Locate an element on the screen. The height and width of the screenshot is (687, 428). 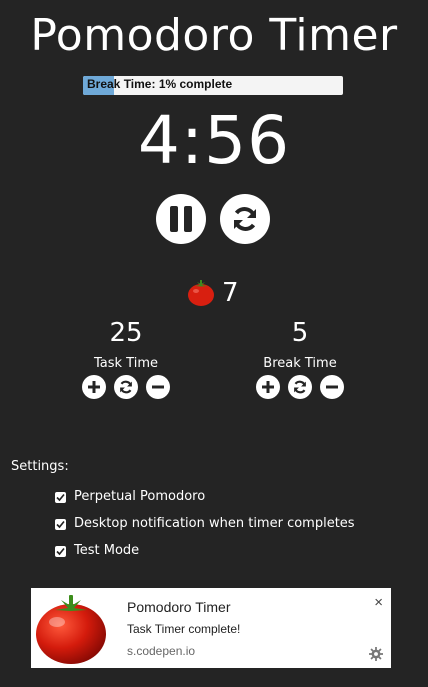
break-decrease-button is located at coordinates (332, 387).